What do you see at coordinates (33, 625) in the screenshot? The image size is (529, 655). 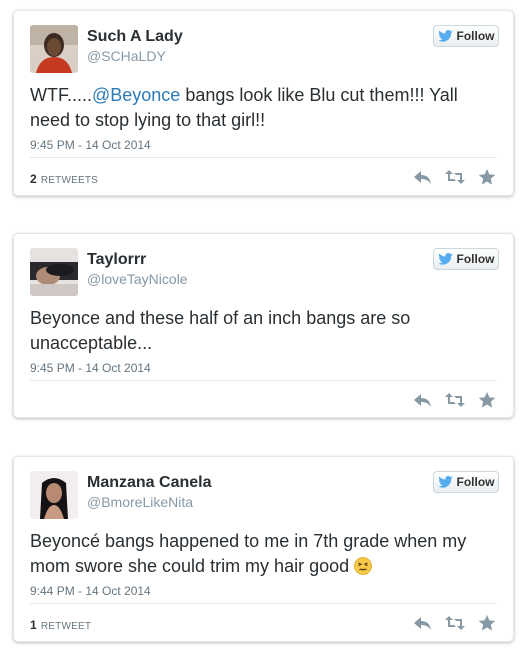 I see `retweet-count-number: 1` at bounding box center [33, 625].